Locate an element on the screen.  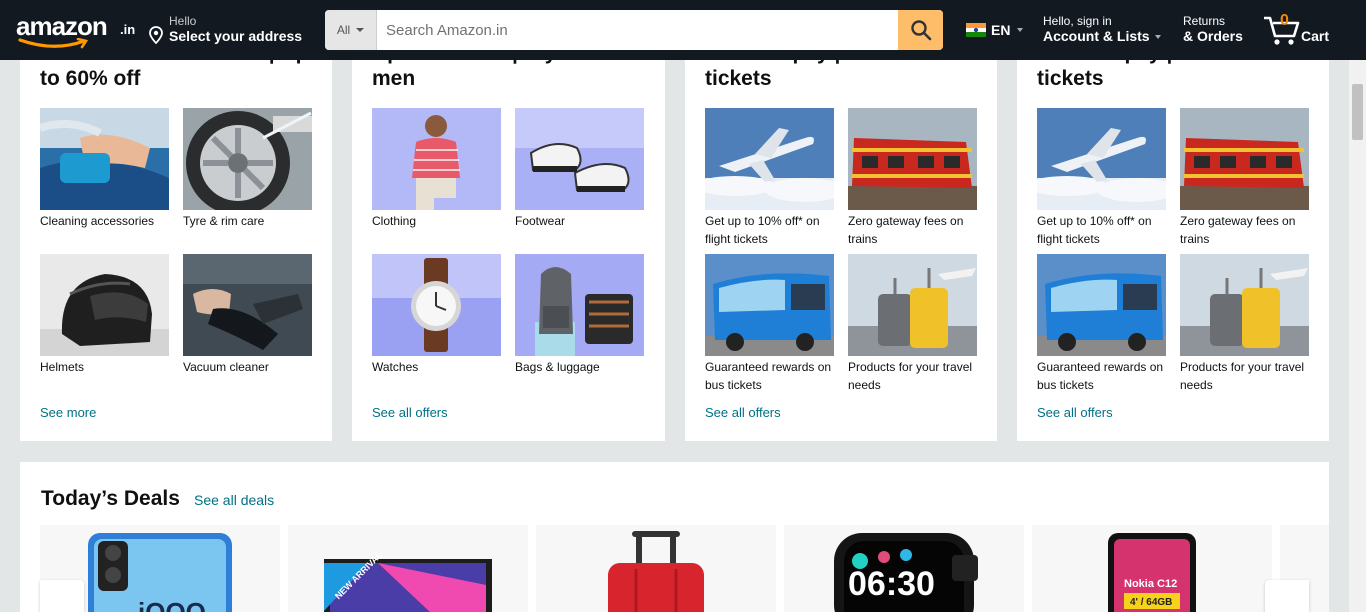
vacuum-cleaner-image is located at coordinates (247, 305).